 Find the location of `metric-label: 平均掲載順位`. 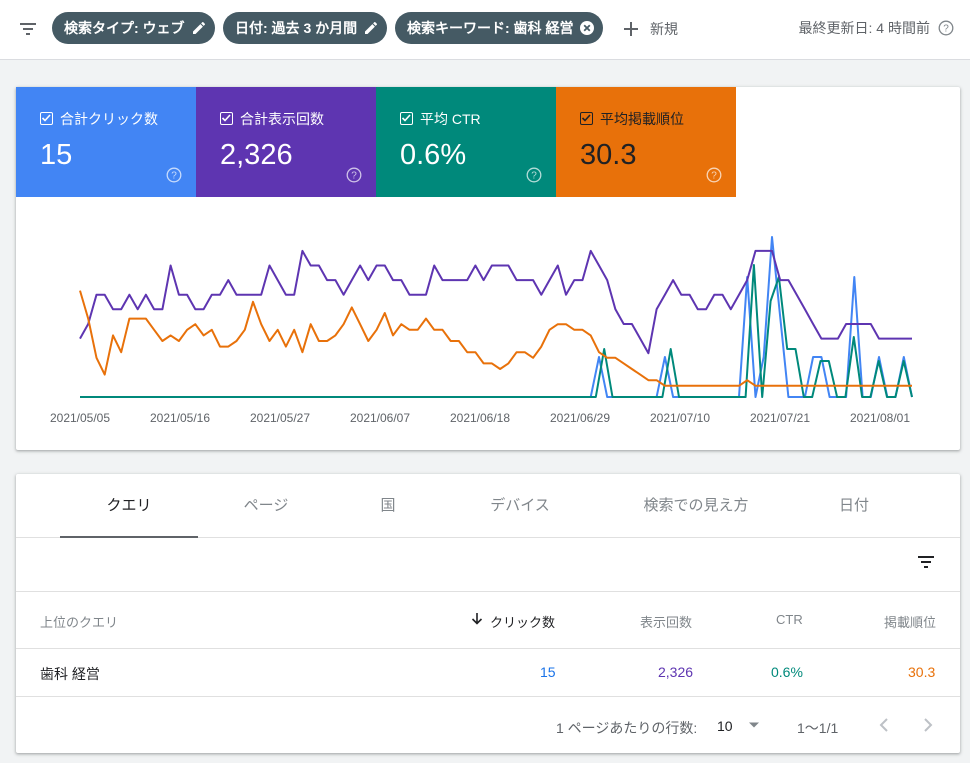

metric-label: 平均掲載順位 is located at coordinates (642, 119).